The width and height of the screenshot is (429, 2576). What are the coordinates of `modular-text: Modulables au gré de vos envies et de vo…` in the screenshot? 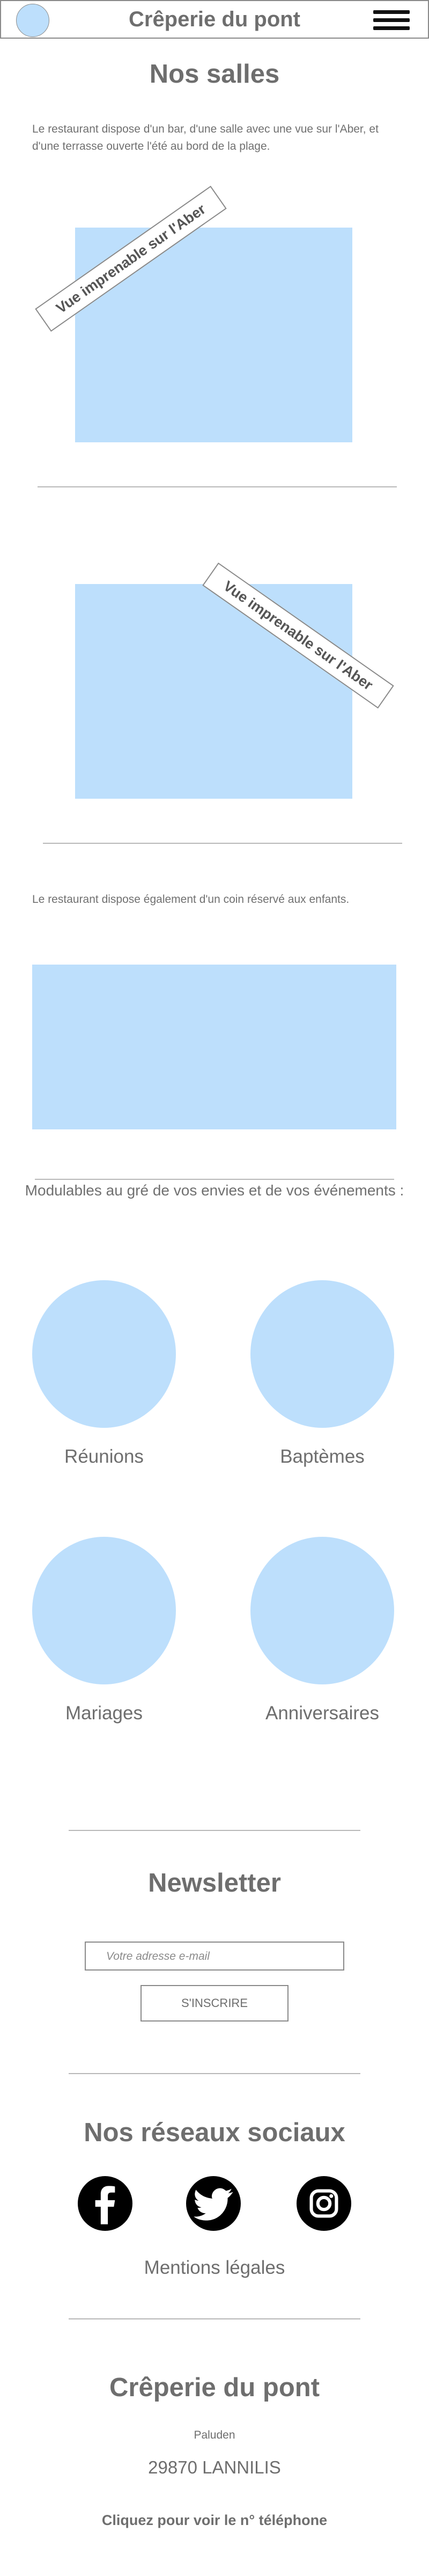 It's located at (214, 1191).